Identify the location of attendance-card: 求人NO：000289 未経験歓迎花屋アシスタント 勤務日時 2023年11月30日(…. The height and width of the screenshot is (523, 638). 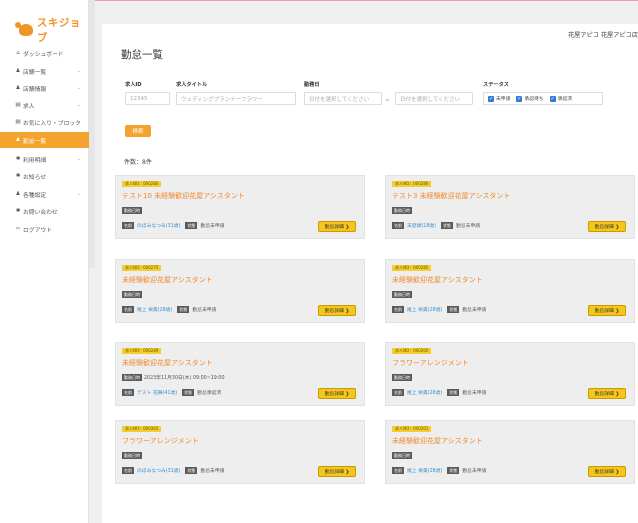
(240, 374).